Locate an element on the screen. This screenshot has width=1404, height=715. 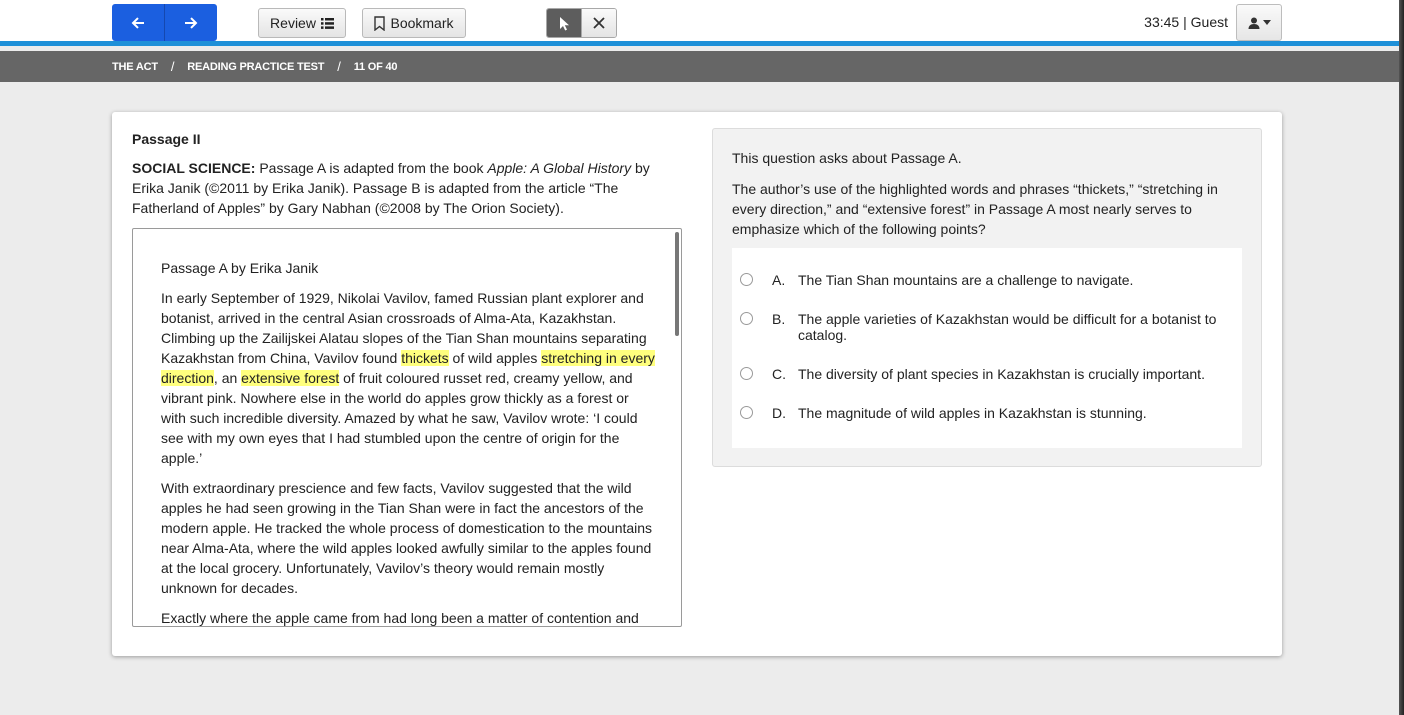
choice-letter: D. is located at coordinates (779, 413).